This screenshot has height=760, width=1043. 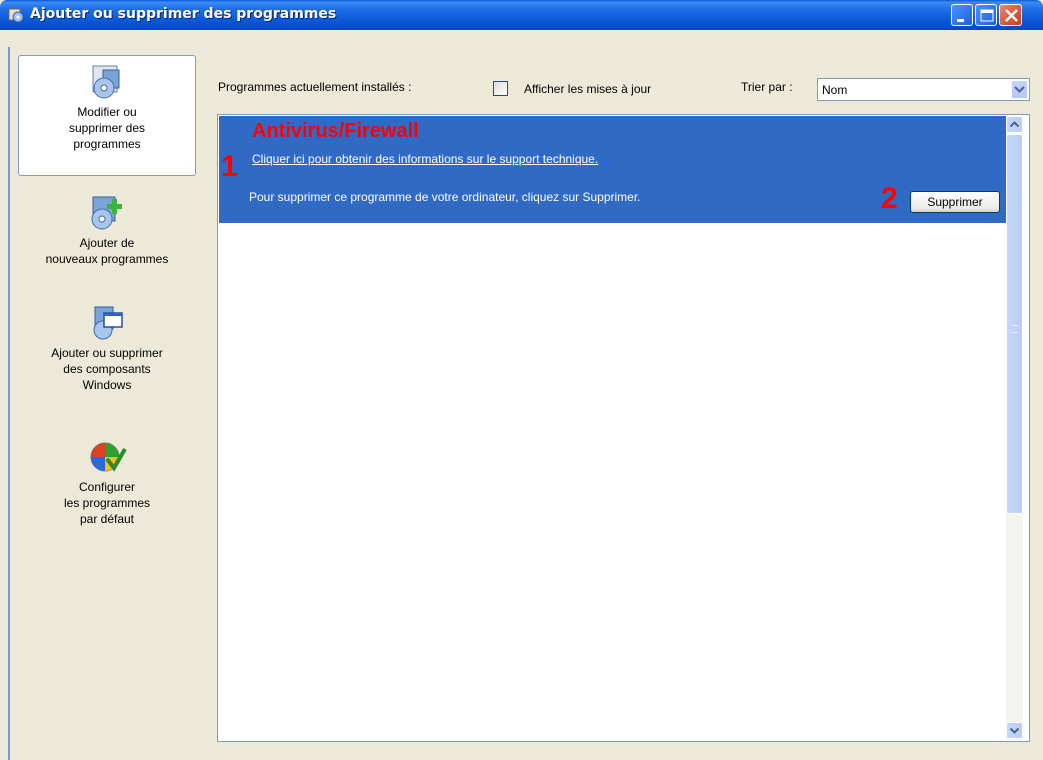 What do you see at coordinates (16, 15) in the screenshot?
I see `add-remove-programs-icon` at bounding box center [16, 15].